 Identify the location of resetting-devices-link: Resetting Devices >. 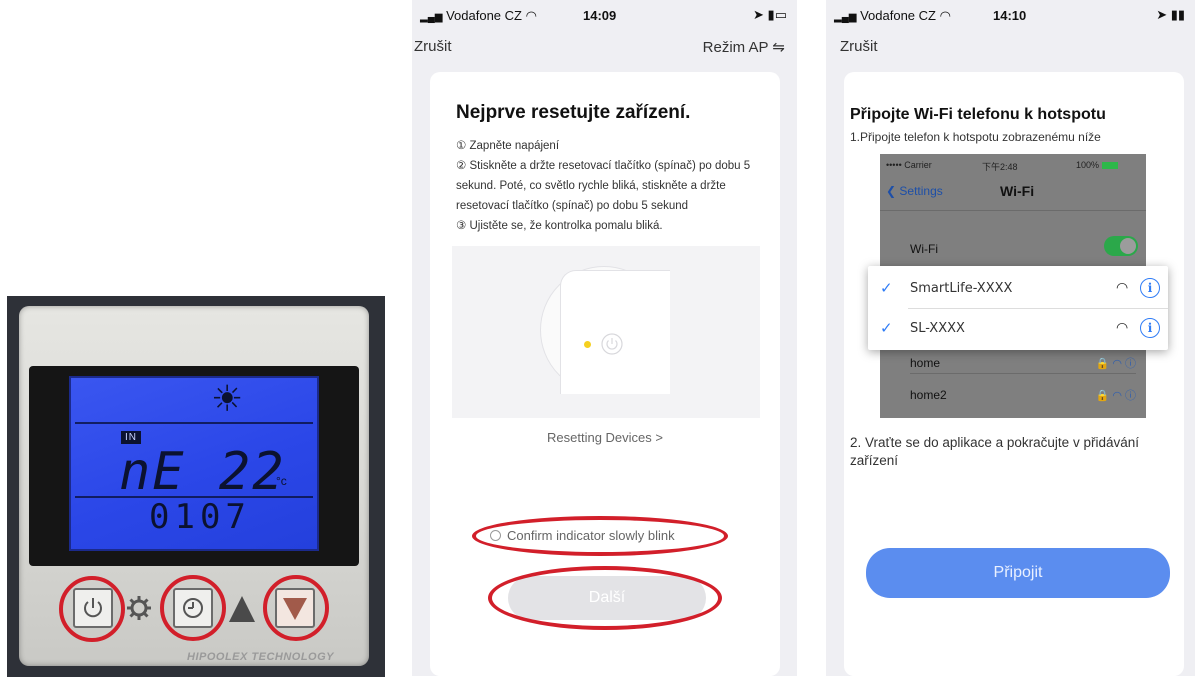
(605, 437).